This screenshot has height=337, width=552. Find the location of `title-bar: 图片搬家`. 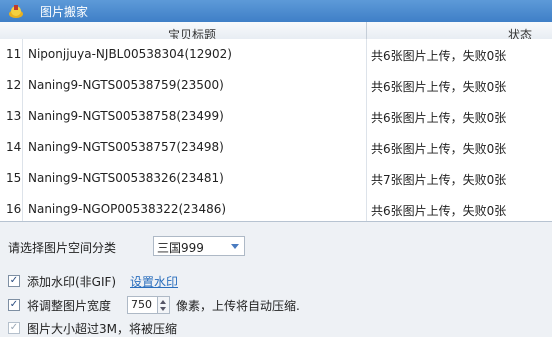

title-bar: 图片搬家 is located at coordinates (276, 11).